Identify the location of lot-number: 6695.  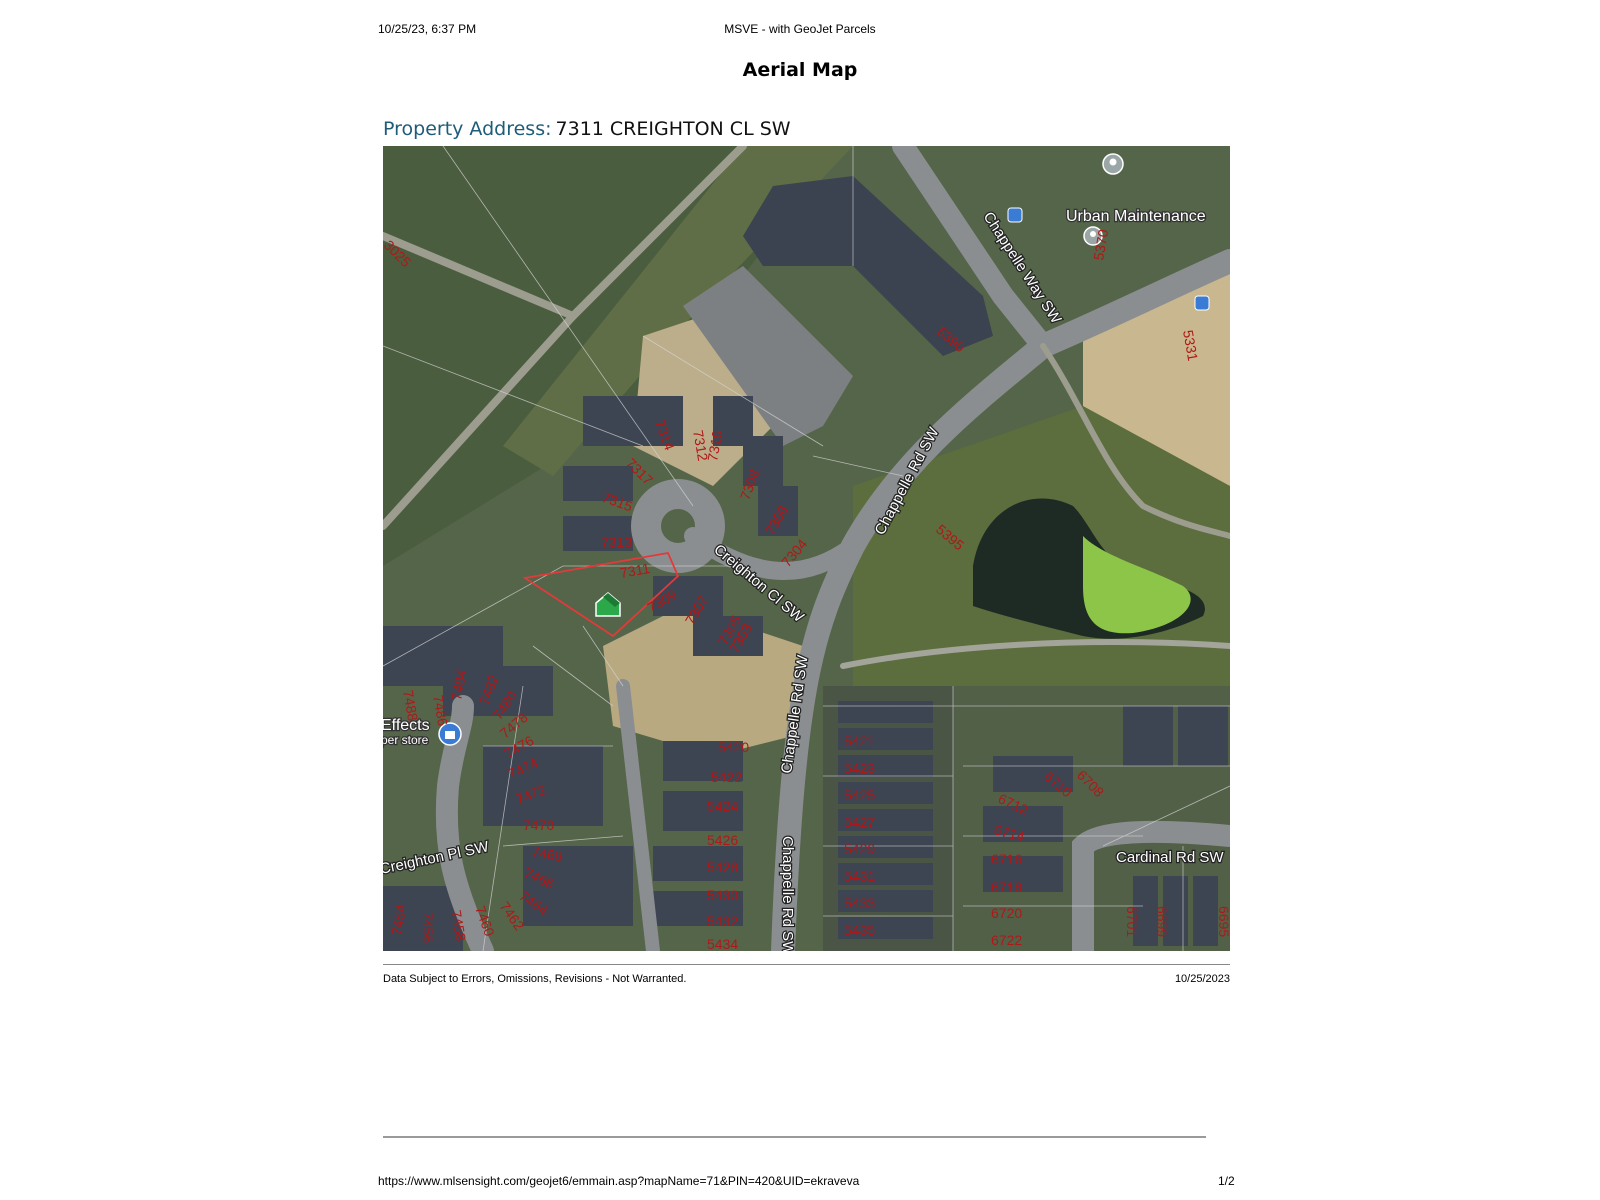
(1223, 921).